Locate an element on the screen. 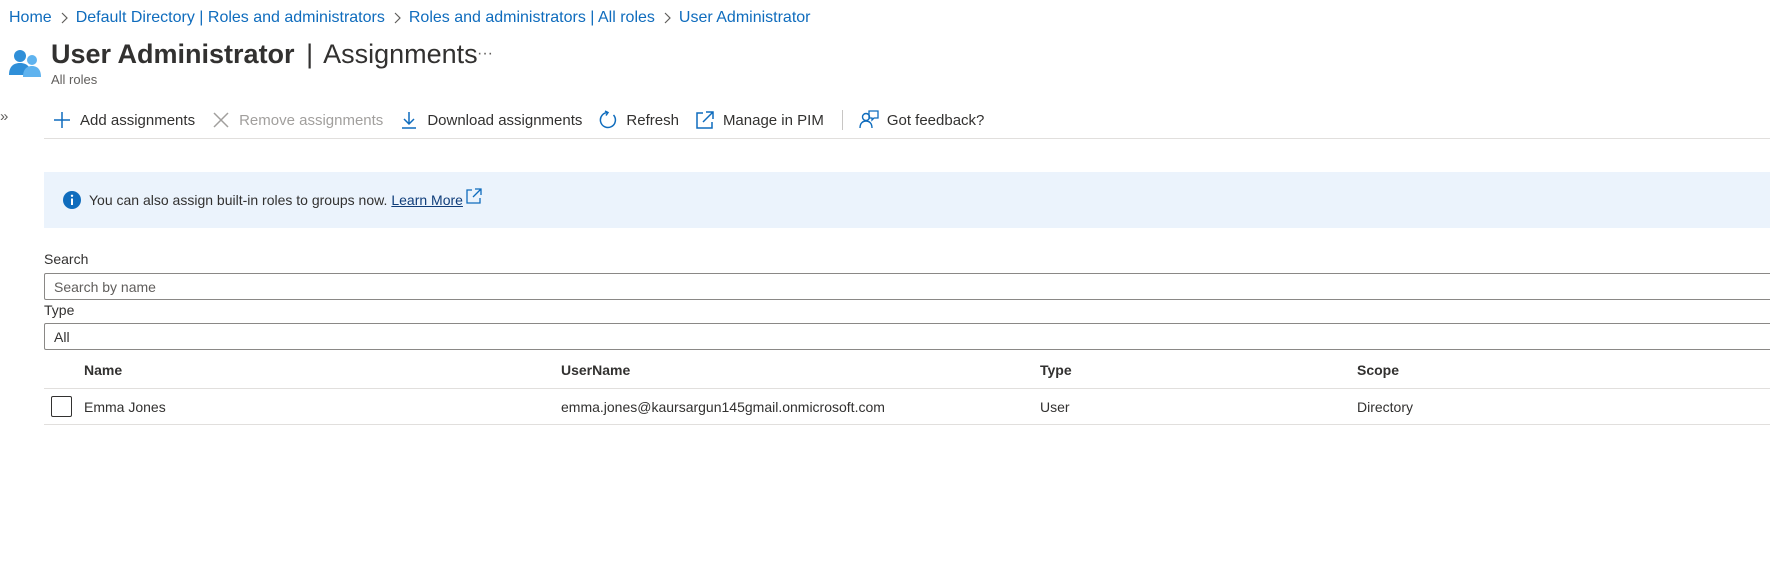 This screenshot has width=1770, height=562. type-dropdown: All is located at coordinates (907, 336).